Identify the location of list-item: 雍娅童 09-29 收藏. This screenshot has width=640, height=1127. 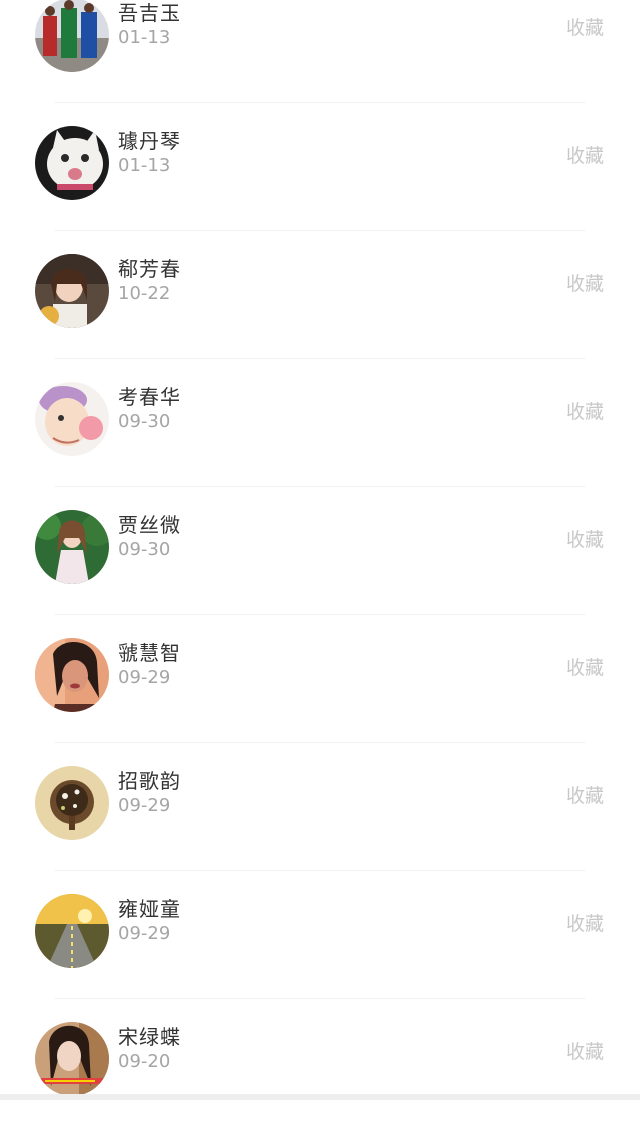
(320, 935).